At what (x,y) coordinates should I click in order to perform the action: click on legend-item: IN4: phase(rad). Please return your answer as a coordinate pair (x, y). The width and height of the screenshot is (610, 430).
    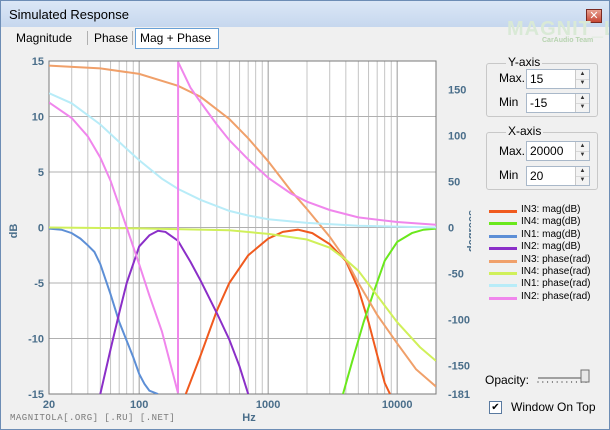
    Looking at the image, I should click on (546, 272).